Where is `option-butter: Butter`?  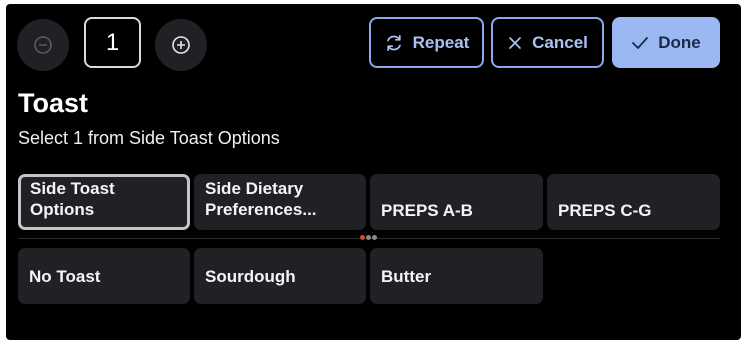 option-butter: Butter is located at coordinates (456, 276).